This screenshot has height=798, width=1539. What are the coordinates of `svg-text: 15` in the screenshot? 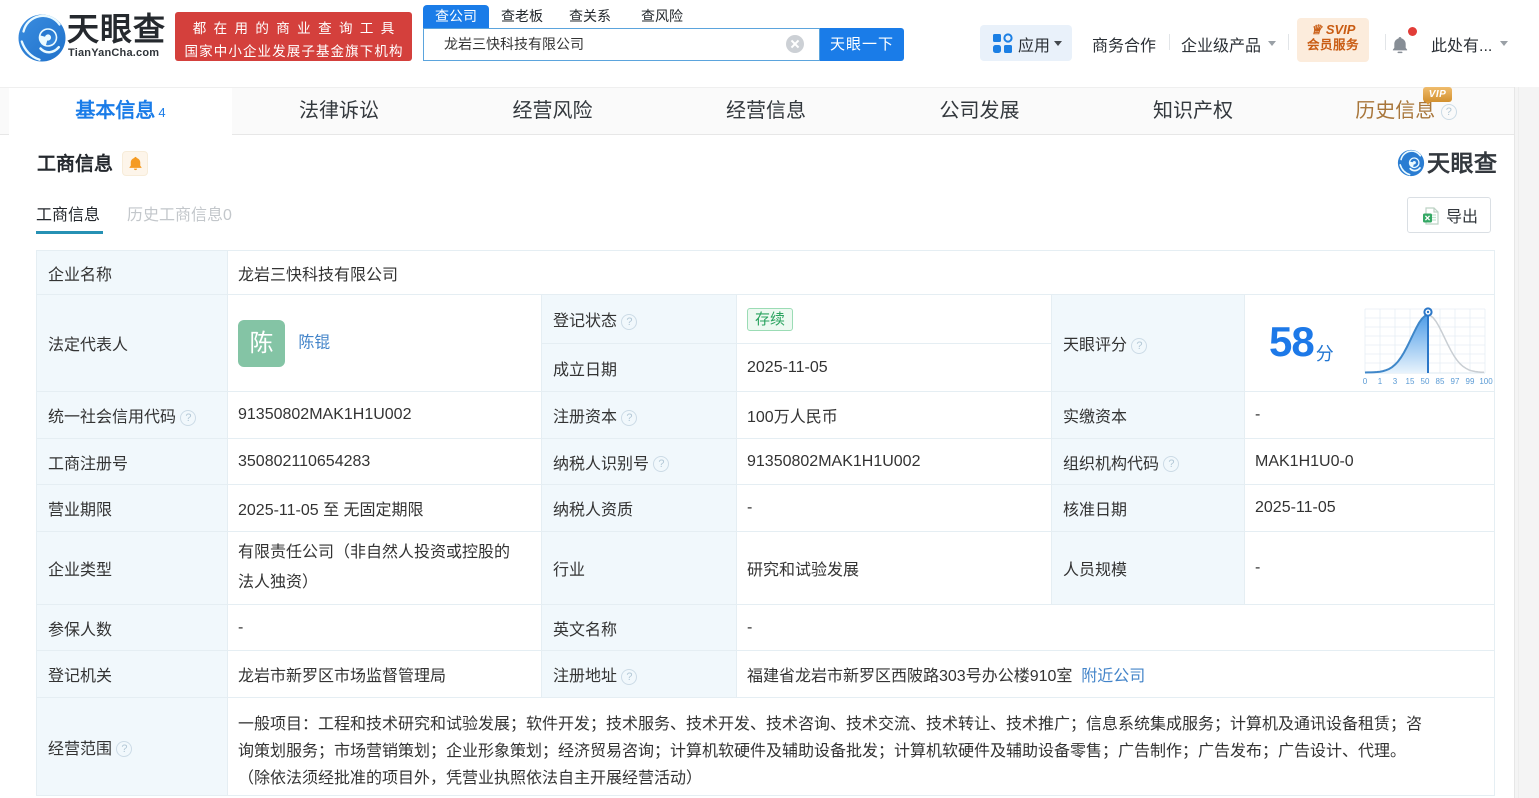 It's located at (1410, 381).